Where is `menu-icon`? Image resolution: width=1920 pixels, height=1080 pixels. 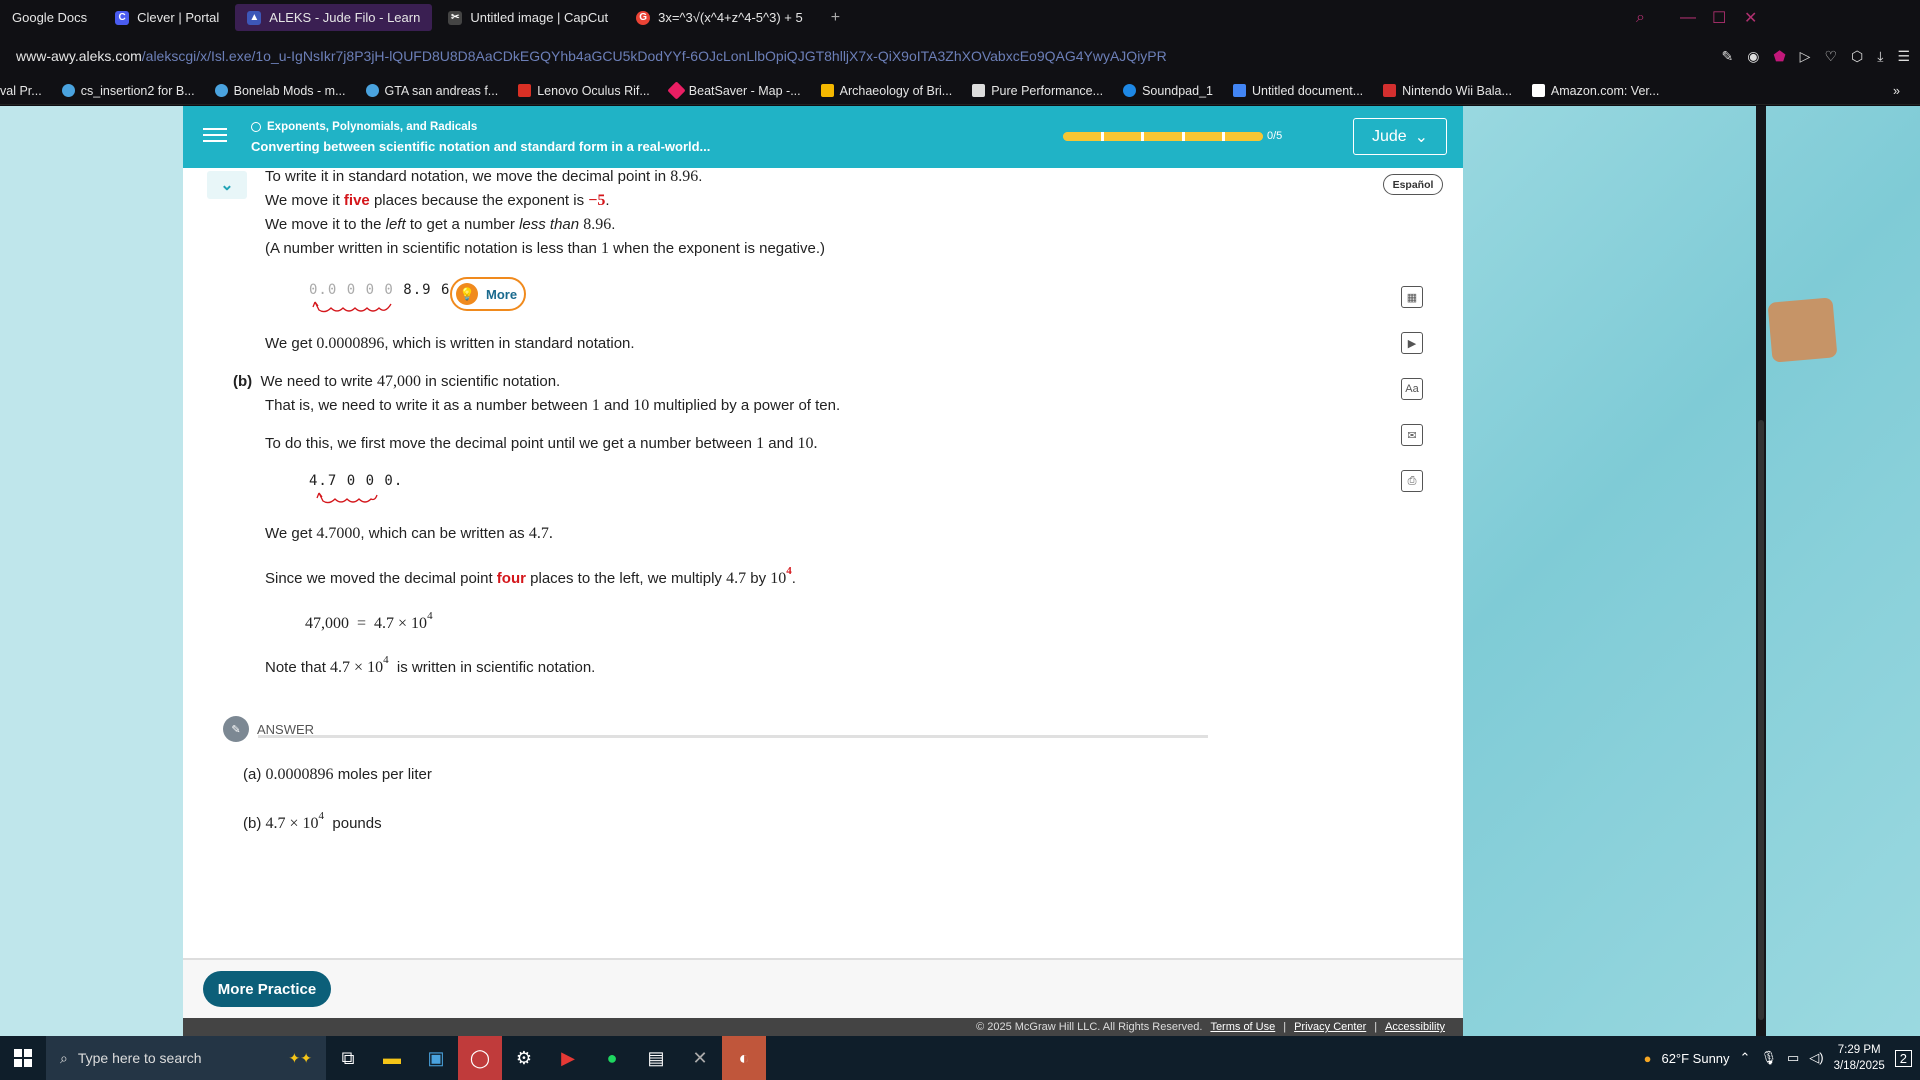 menu-icon is located at coordinates (215, 136).